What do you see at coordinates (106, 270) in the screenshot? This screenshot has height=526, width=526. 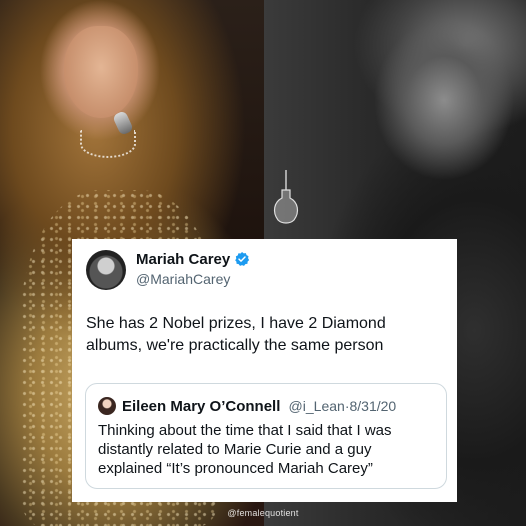 I see `author-avatar` at bounding box center [106, 270].